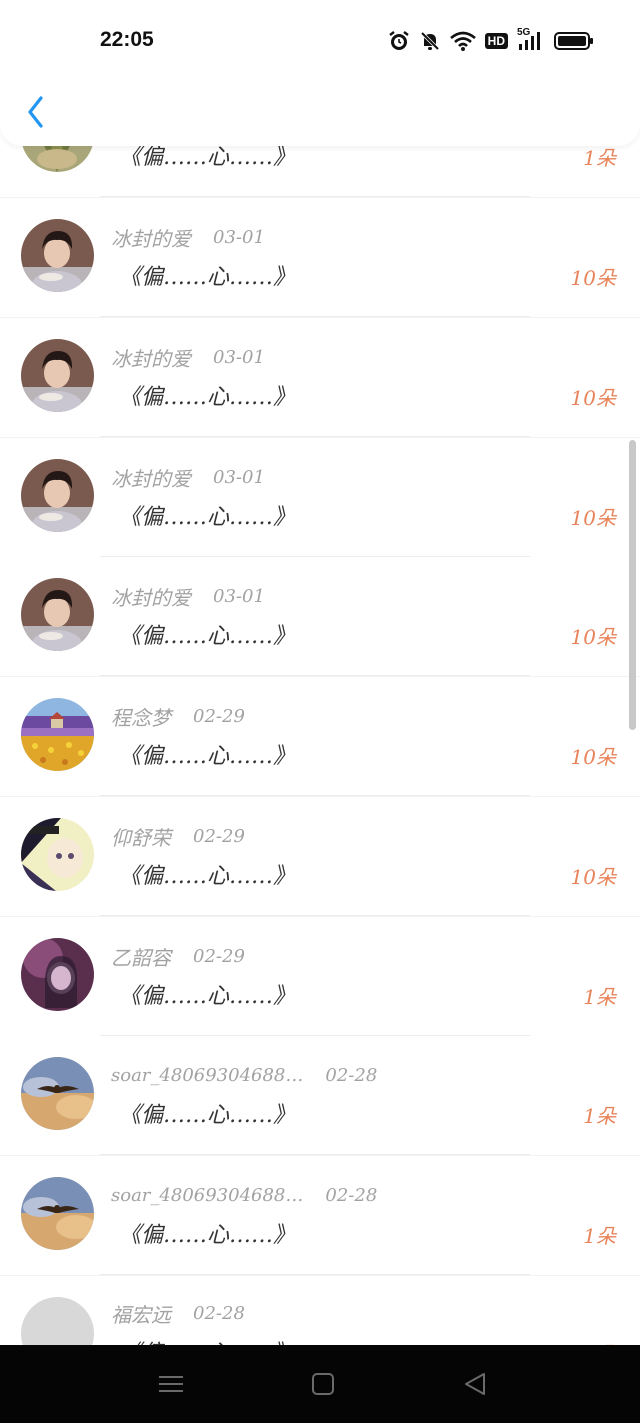 The image size is (640, 1423). What do you see at coordinates (574, 41) in the screenshot?
I see `battery-icon` at bounding box center [574, 41].